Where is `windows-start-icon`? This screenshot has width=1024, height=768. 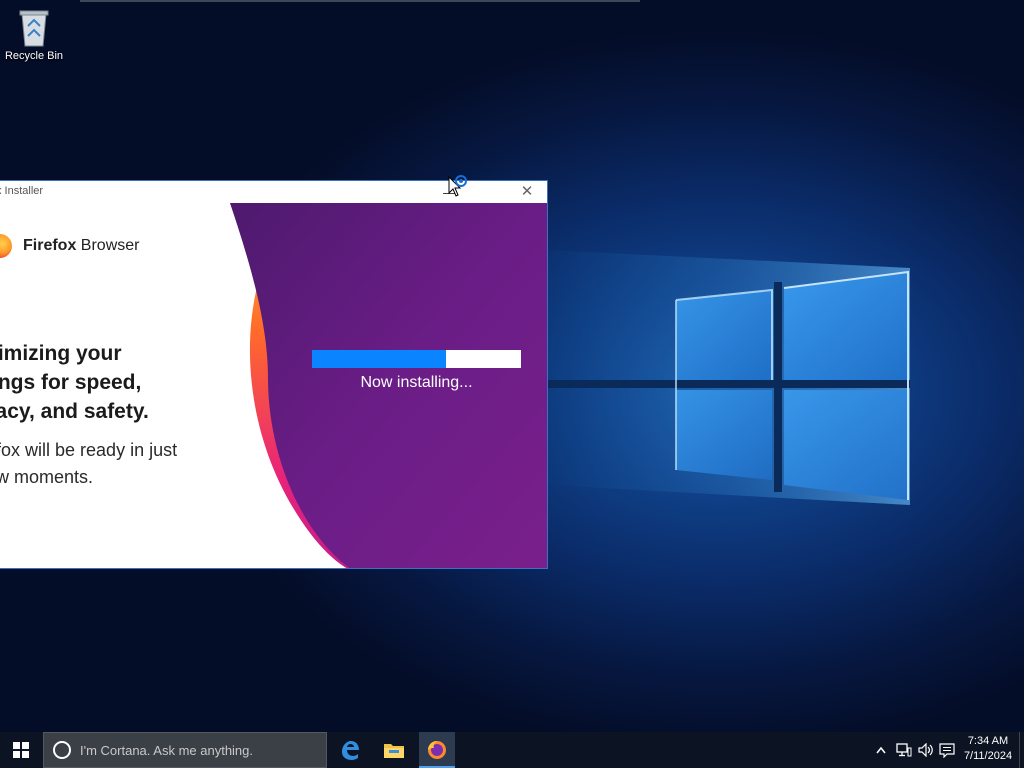
windows-start-icon is located at coordinates (21, 750).